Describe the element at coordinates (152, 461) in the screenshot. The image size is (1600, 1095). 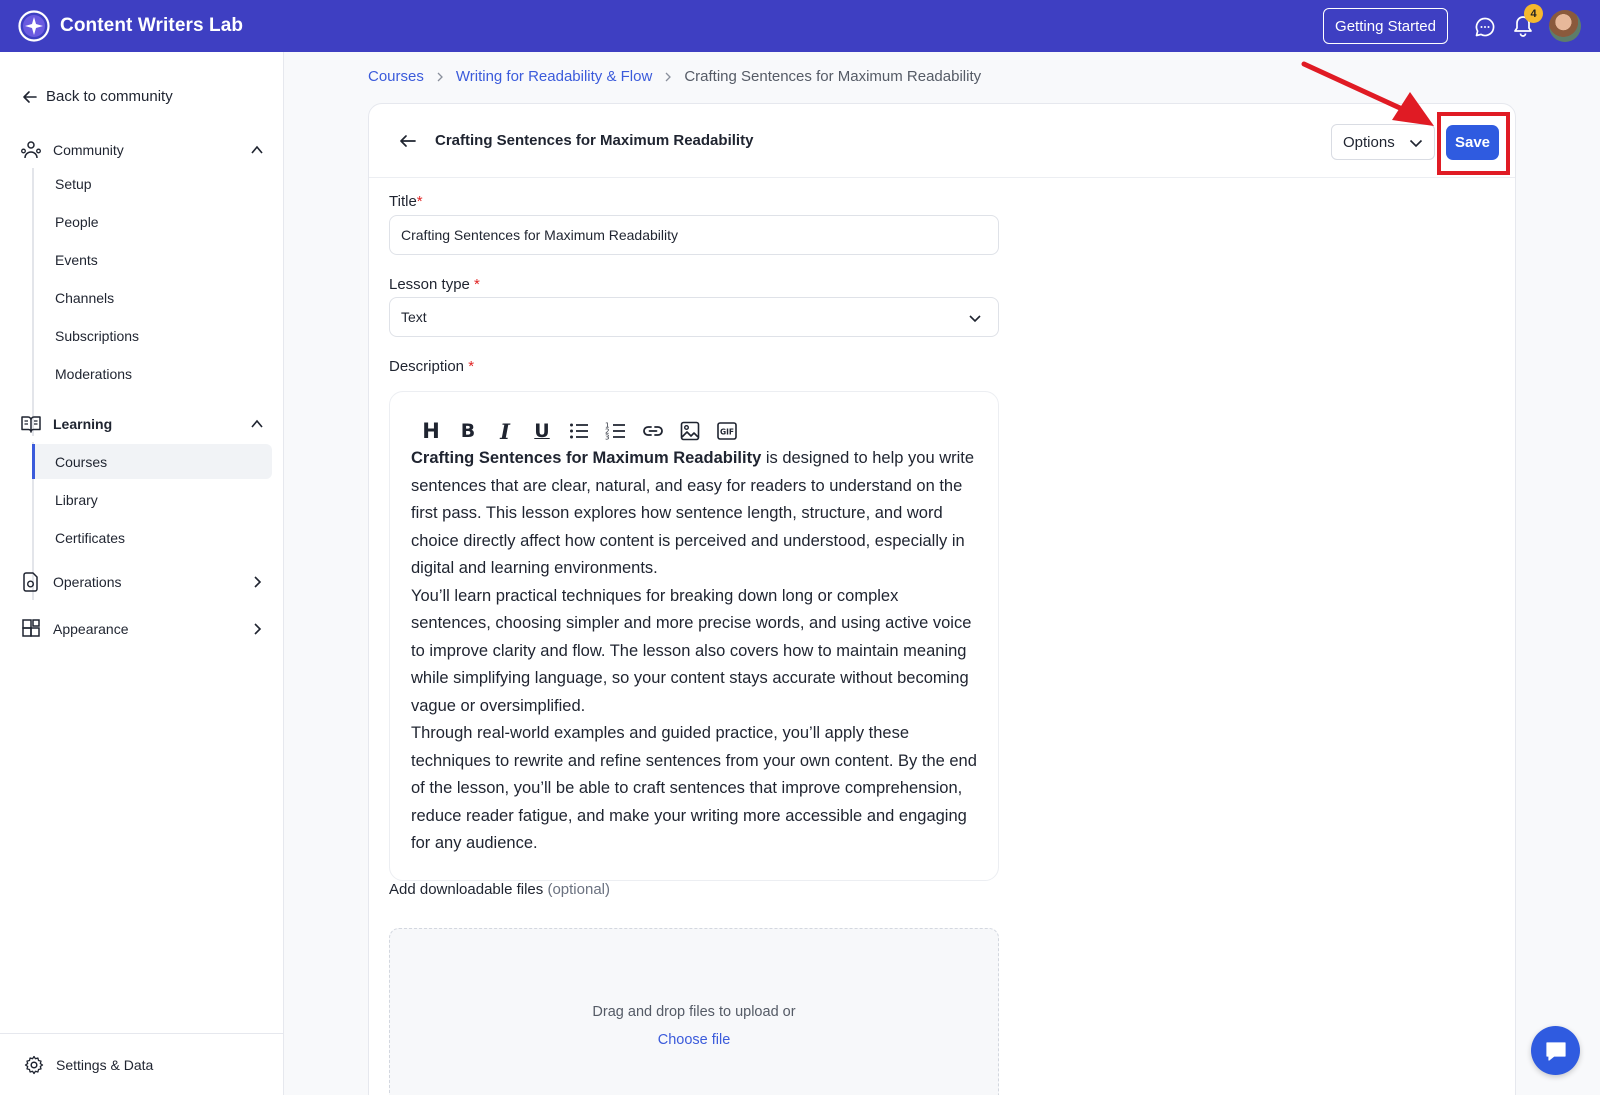
I see `sidebar-item-courses: Courses` at that location.